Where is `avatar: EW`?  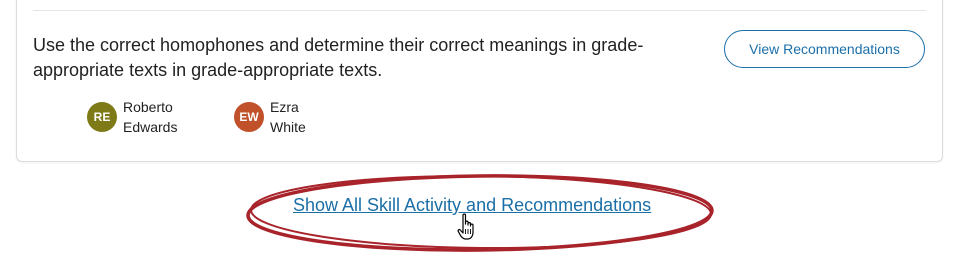 avatar: EW is located at coordinates (249, 117).